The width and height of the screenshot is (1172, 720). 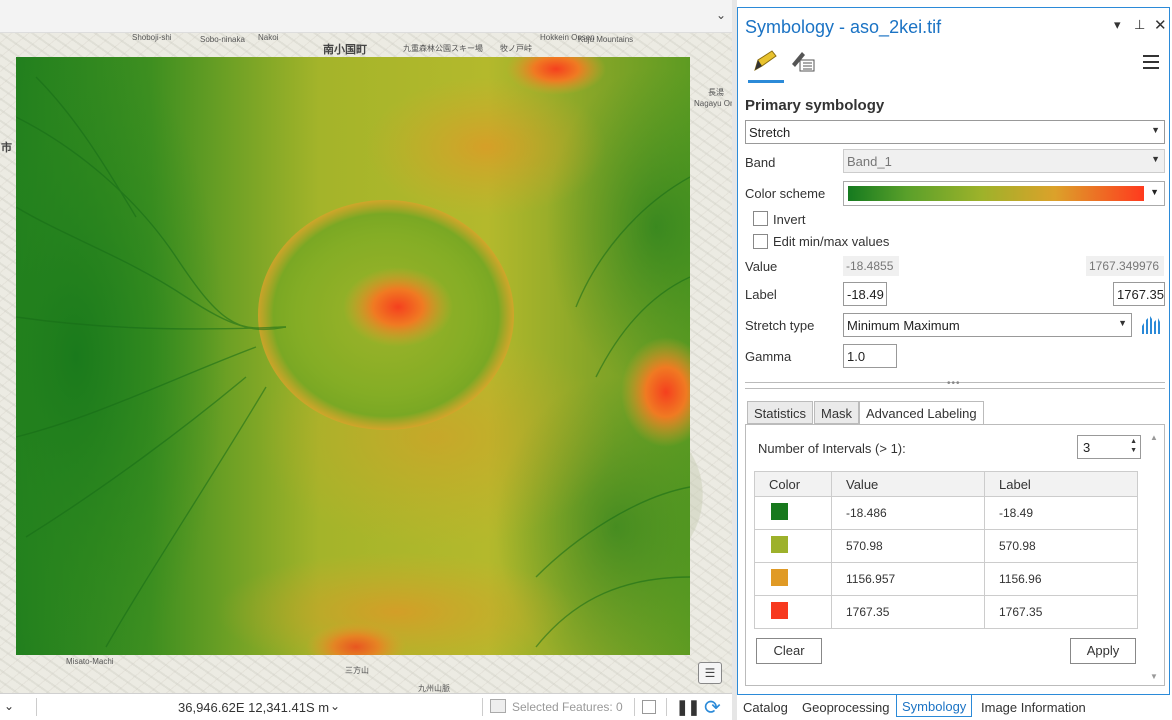 I want to click on label-max-input: 1767.35, so click(x=1139, y=294).